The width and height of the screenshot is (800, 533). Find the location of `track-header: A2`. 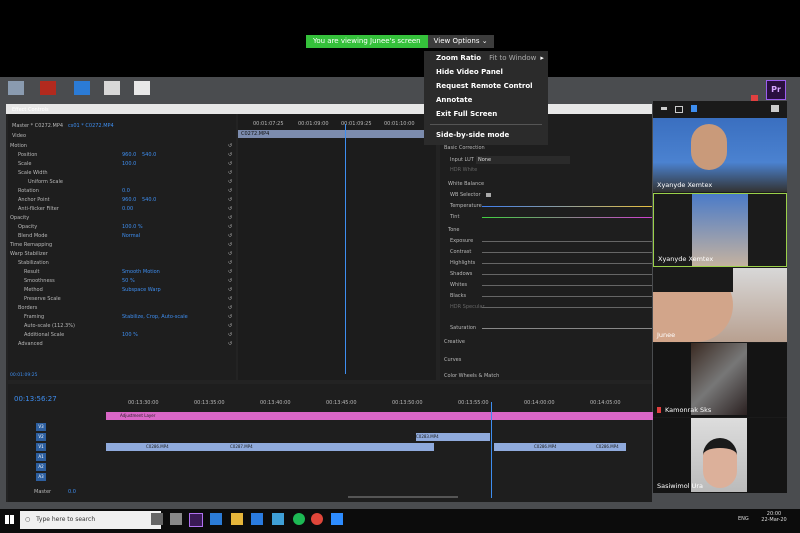

track-header: A2 is located at coordinates (41, 467).